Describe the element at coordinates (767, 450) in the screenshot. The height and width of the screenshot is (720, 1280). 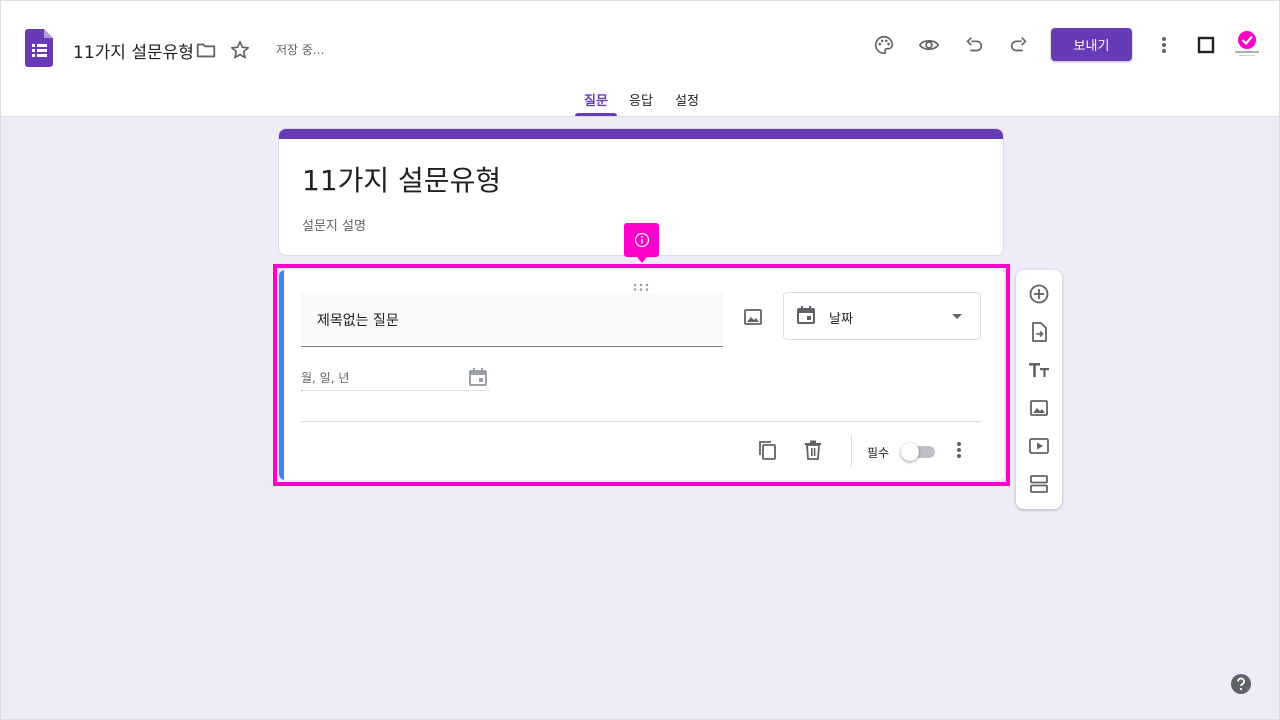
I see `duplicate-icon` at that location.